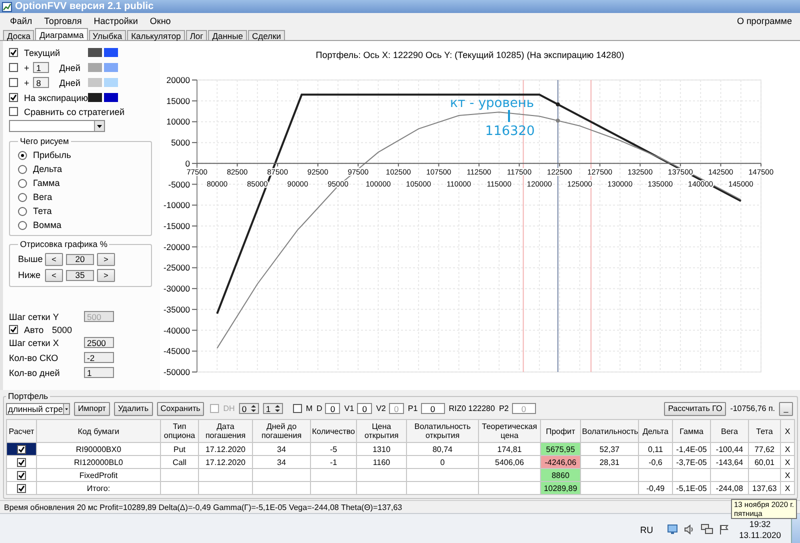  What do you see at coordinates (116, 21) in the screenshot?
I see `menu-item: Настройки` at bounding box center [116, 21].